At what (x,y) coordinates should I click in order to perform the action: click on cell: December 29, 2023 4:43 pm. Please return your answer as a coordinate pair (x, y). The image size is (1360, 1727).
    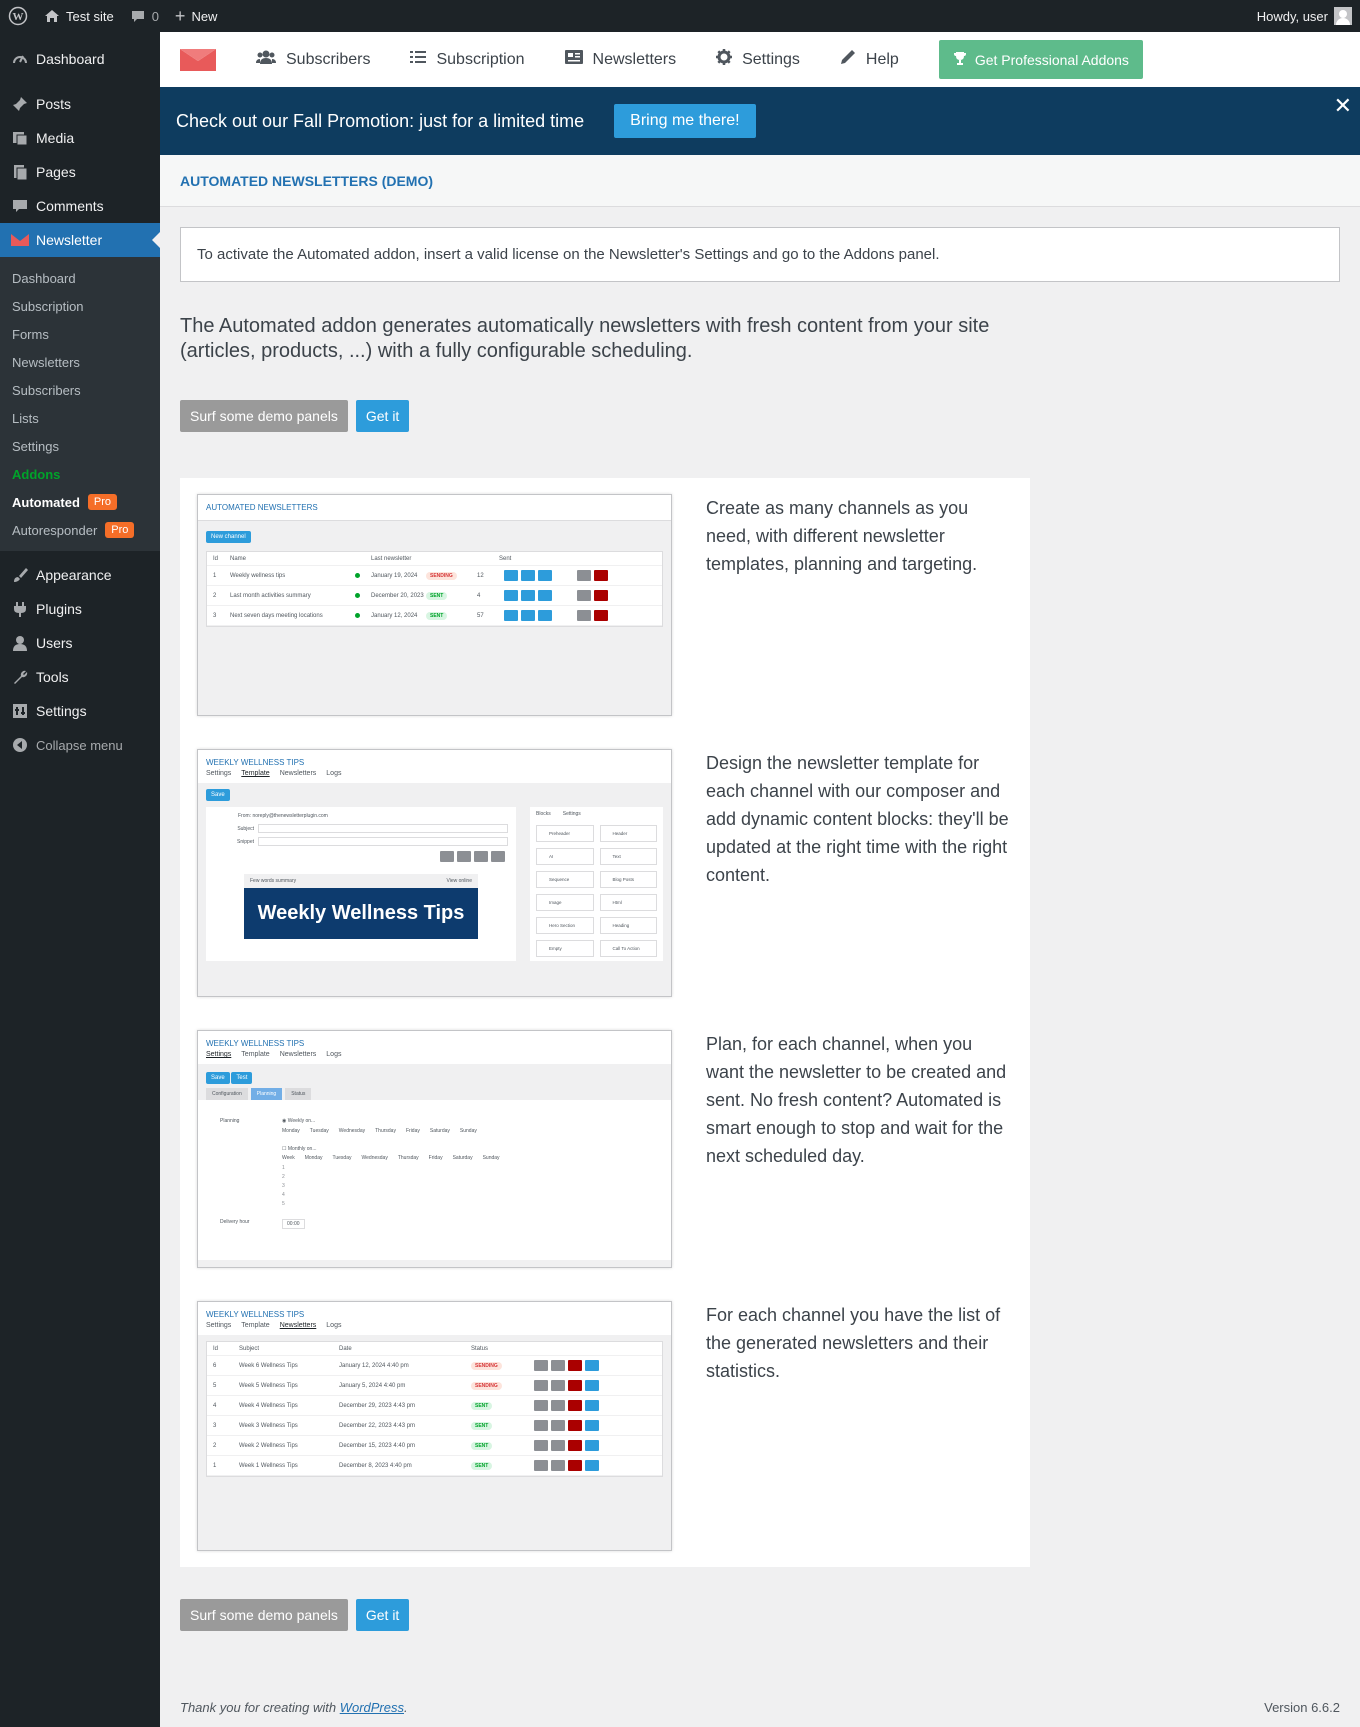
    Looking at the image, I should click on (377, 1405).